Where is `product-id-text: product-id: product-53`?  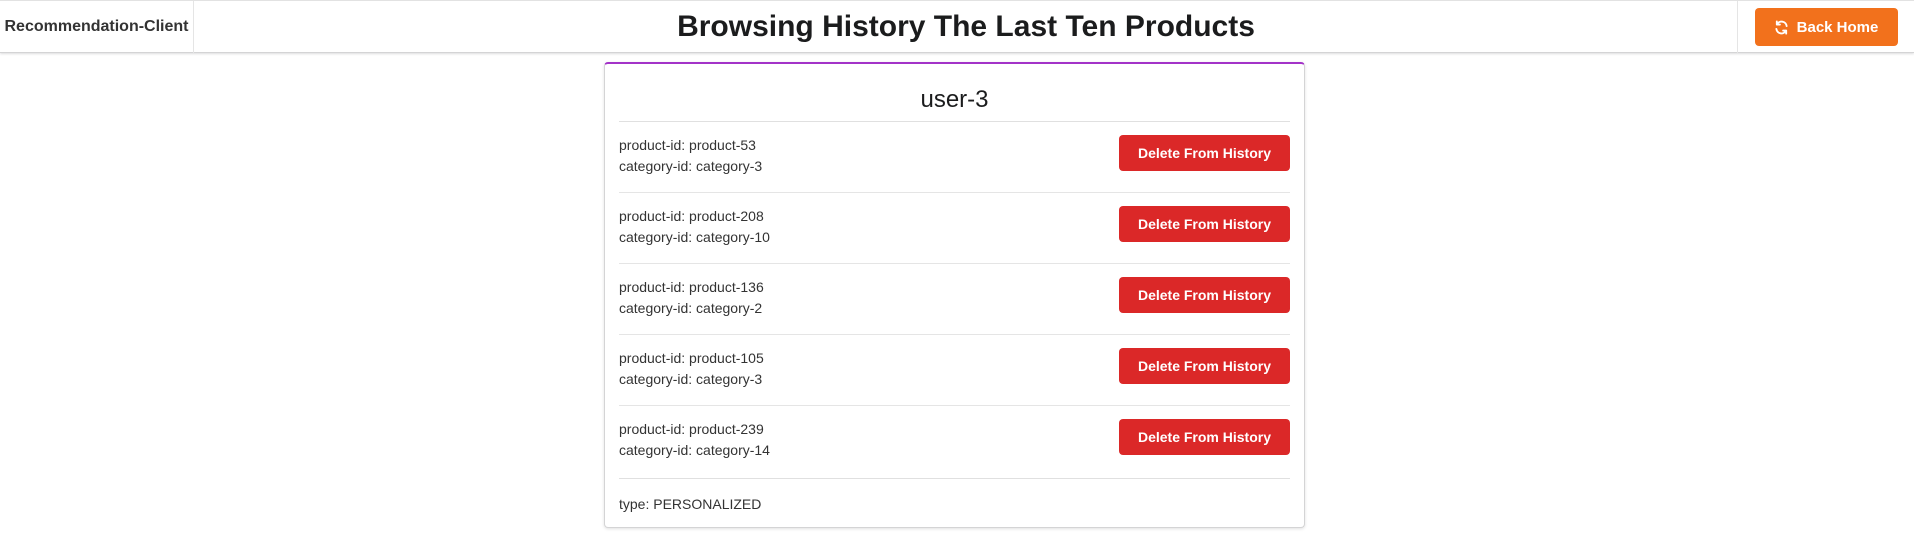
product-id-text: product-id: product-53 is located at coordinates (687, 145).